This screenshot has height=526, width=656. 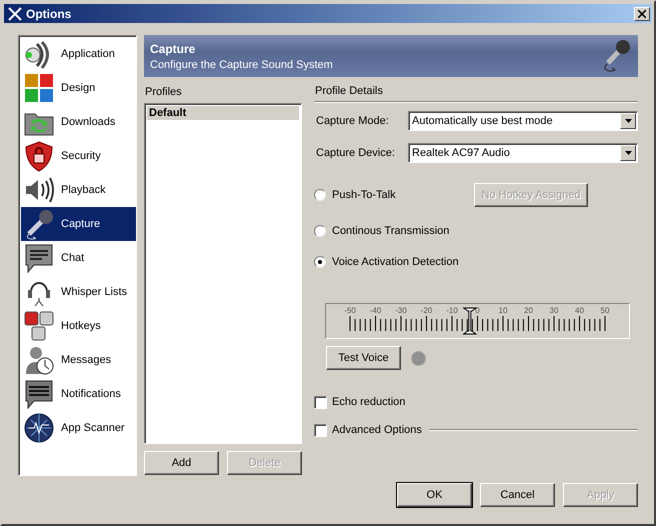 I want to click on sidebar-item: Capture, so click(x=78, y=224).